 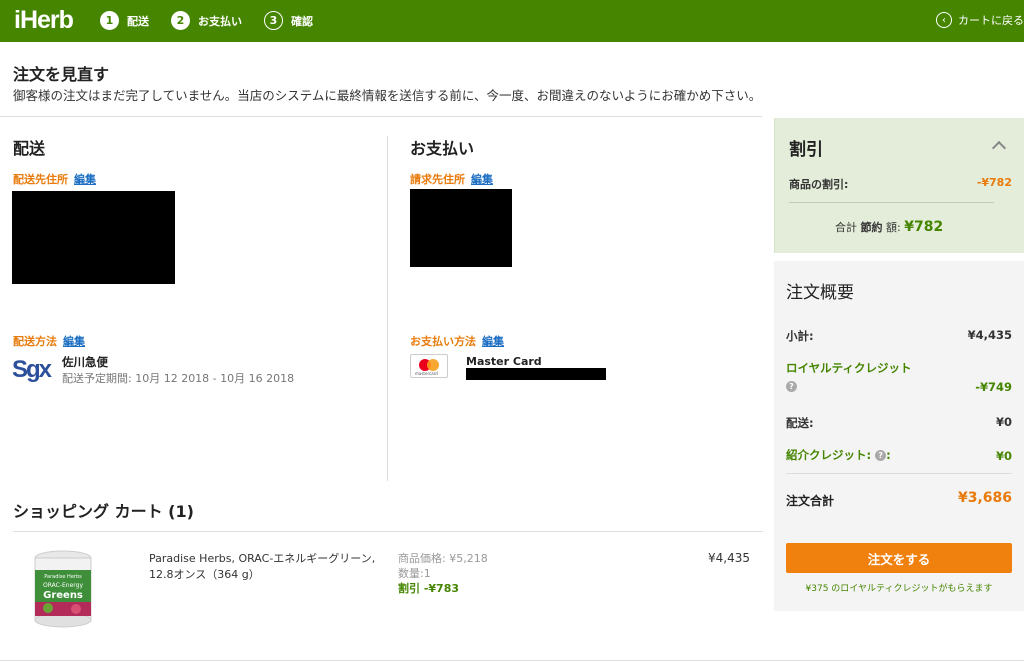 I want to click on step-number: 2, so click(x=180, y=20).